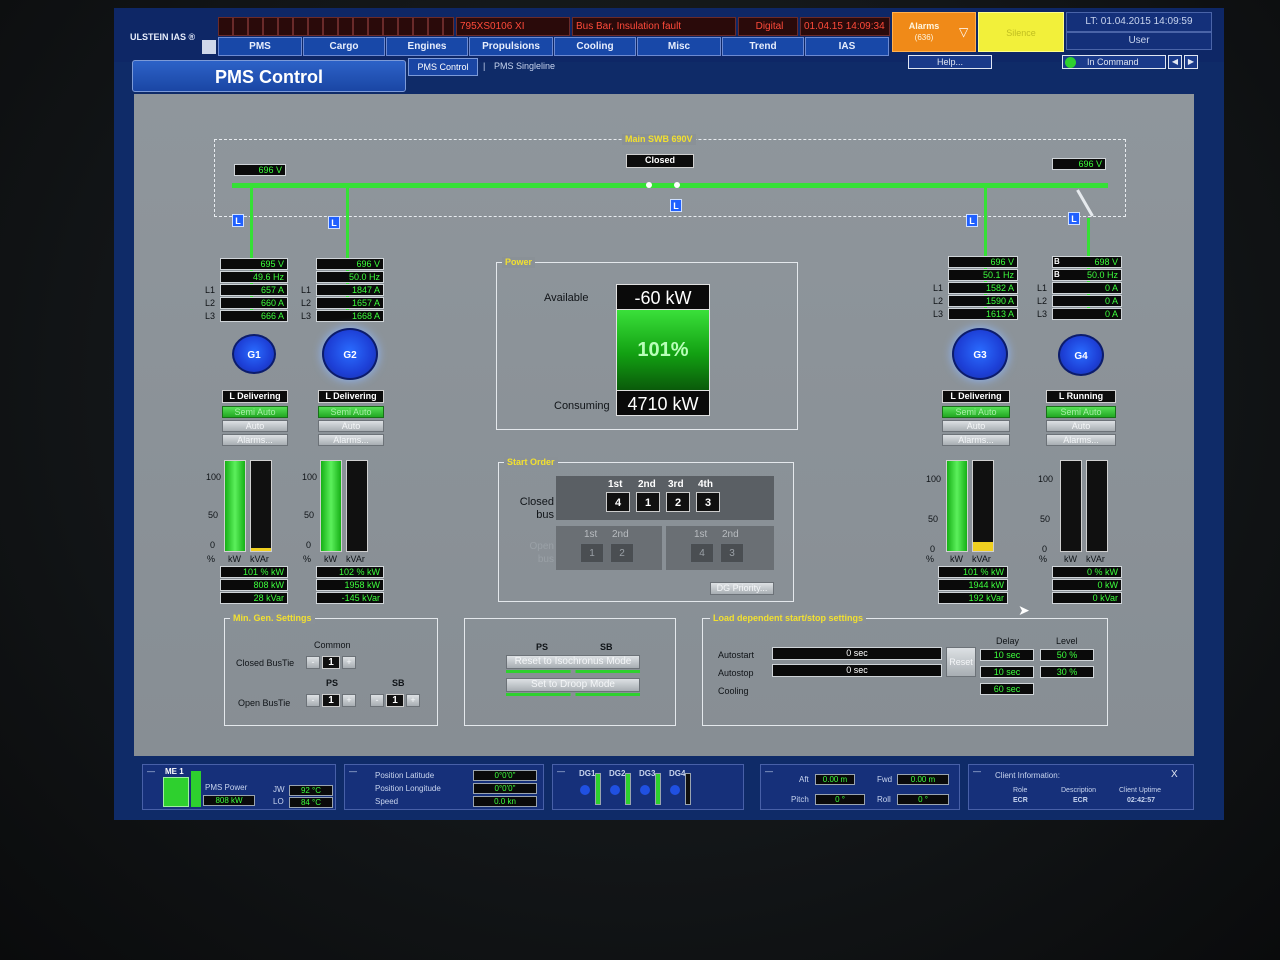 The height and width of the screenshot is (960, 1280). What do you see at coordinates (260, 46) in the screenshot?
I see `menu-pms: PMS` at bounding box center [260, 46].